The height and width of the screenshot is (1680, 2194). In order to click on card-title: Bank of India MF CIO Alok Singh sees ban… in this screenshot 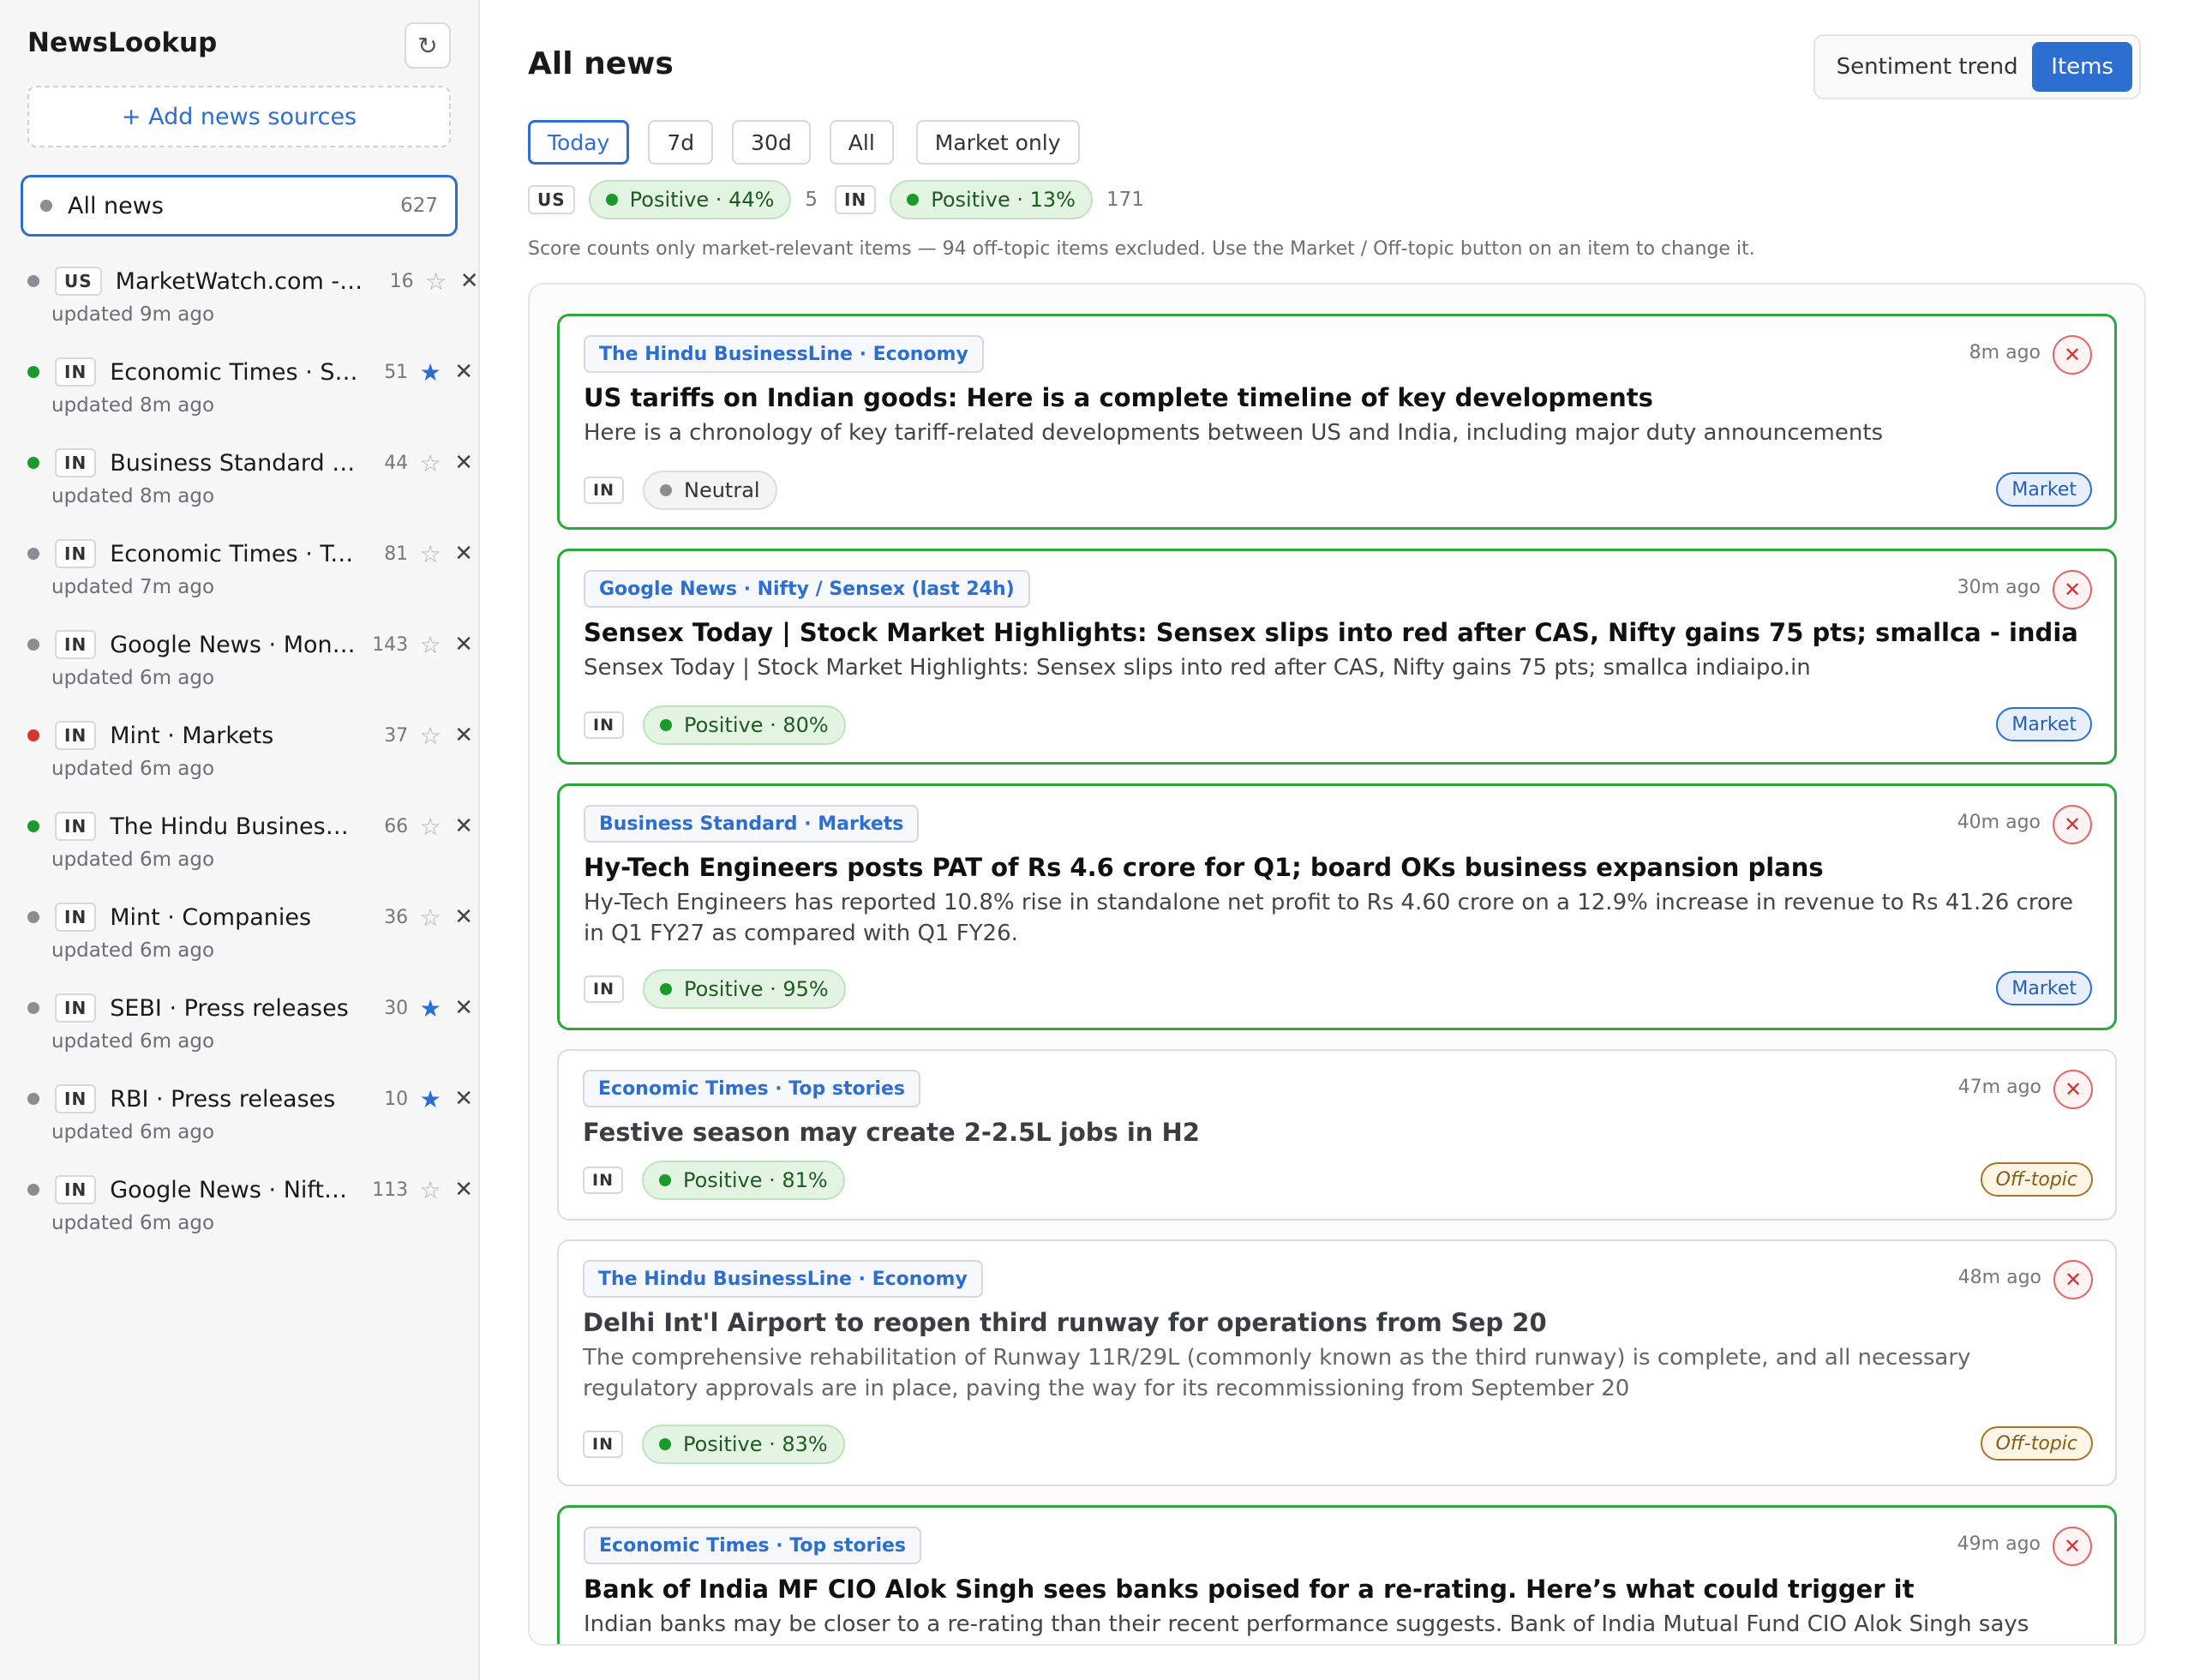, I will do `click(1332, 1589)`.